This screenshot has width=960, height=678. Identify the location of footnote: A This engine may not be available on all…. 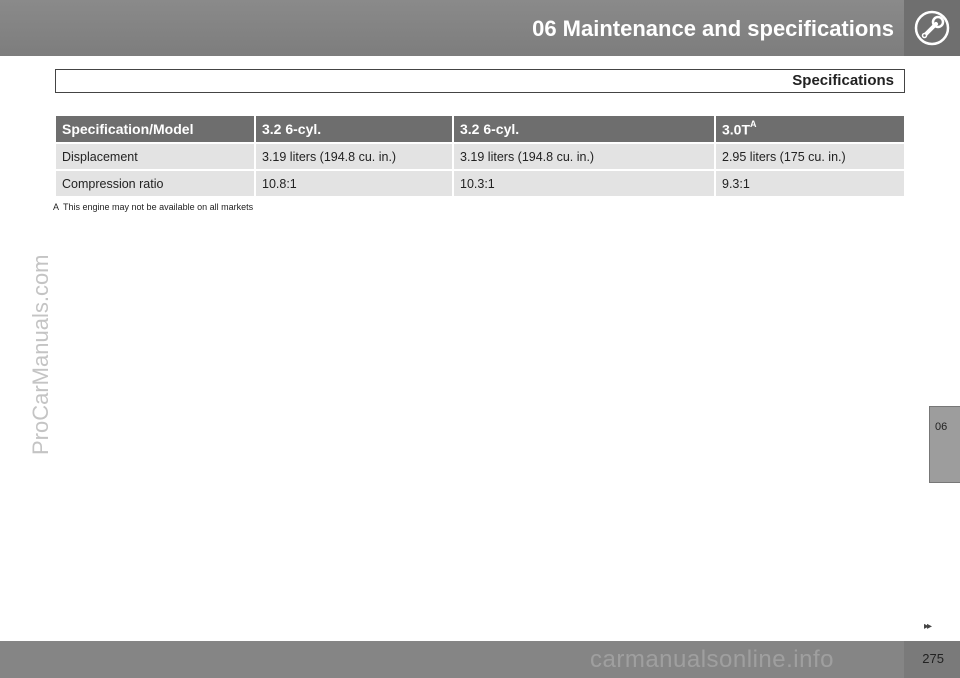
(153, 207).